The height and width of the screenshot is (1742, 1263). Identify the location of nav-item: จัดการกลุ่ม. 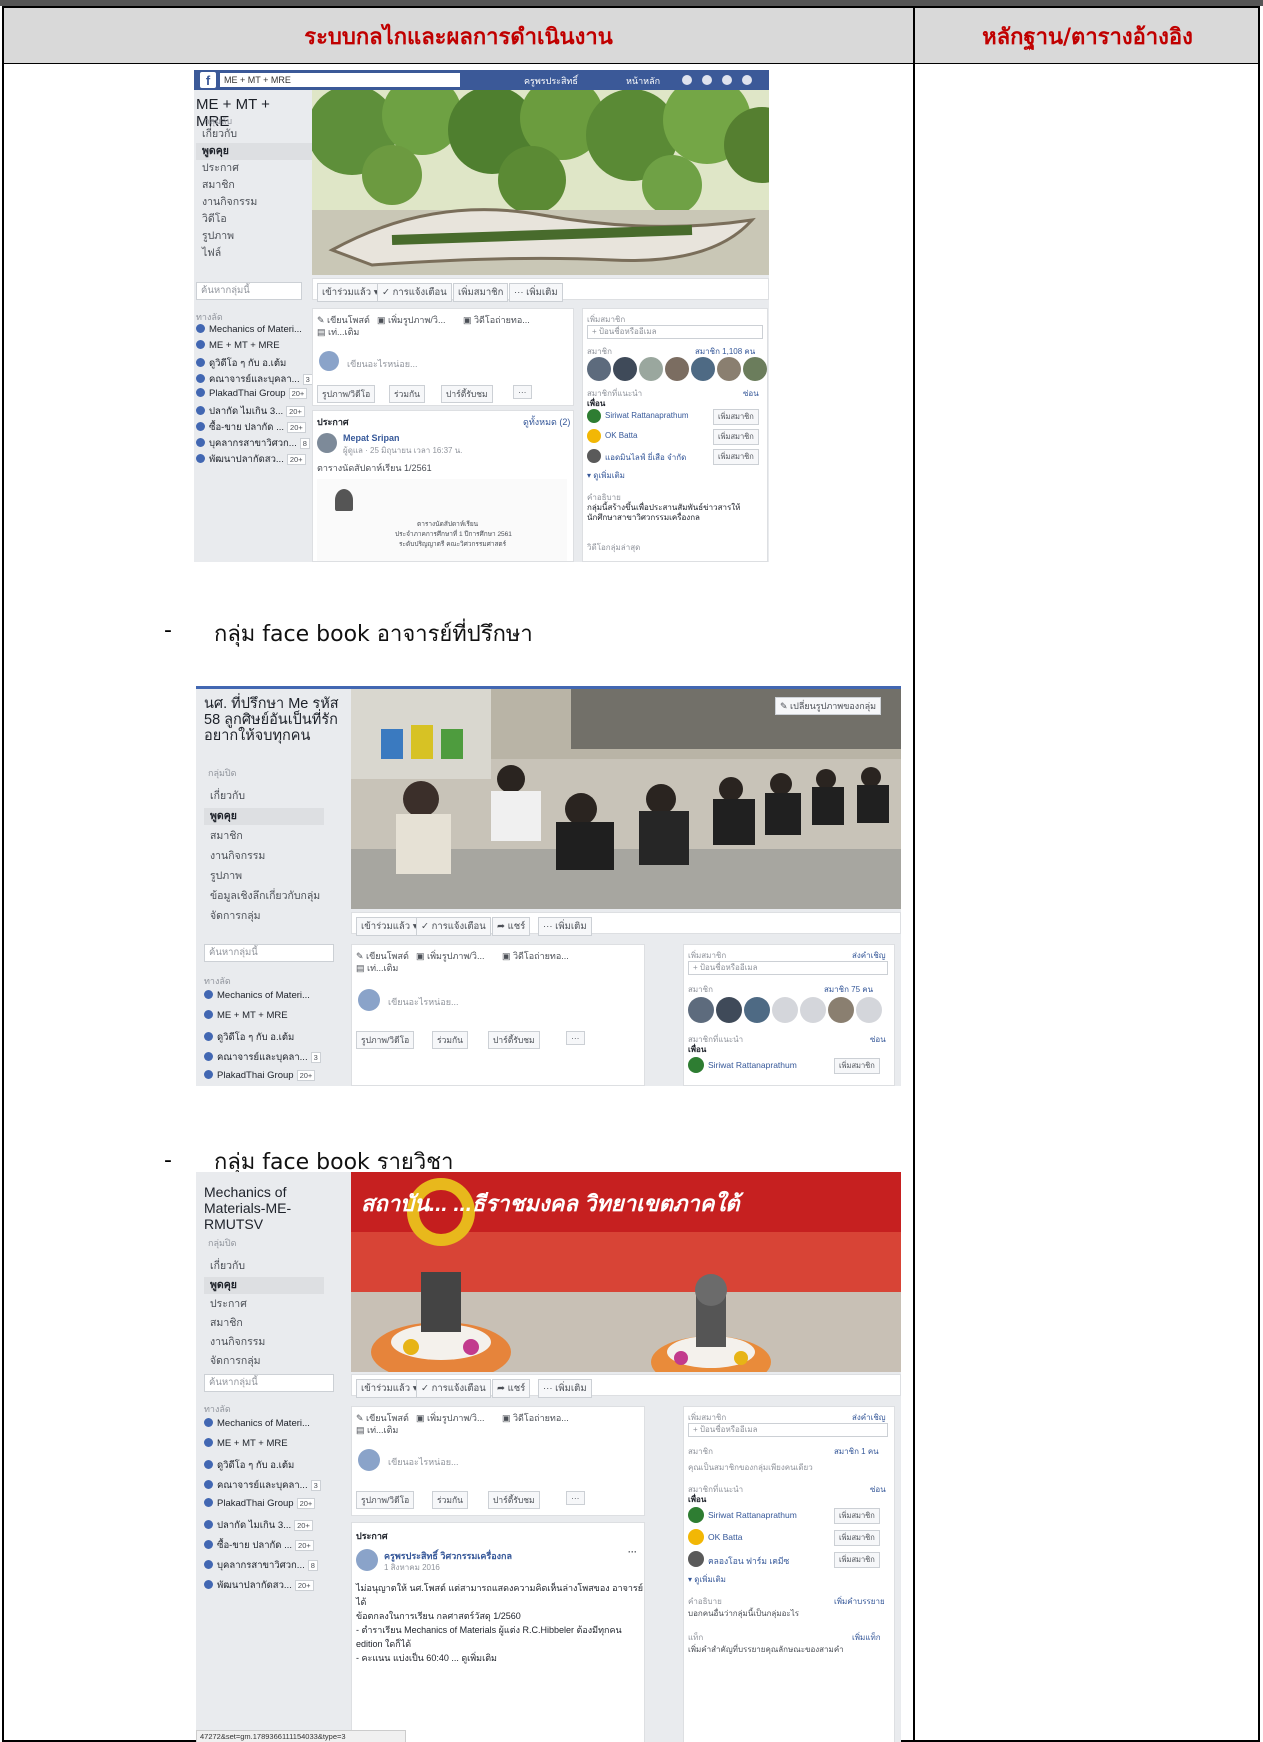
(264, 1361).